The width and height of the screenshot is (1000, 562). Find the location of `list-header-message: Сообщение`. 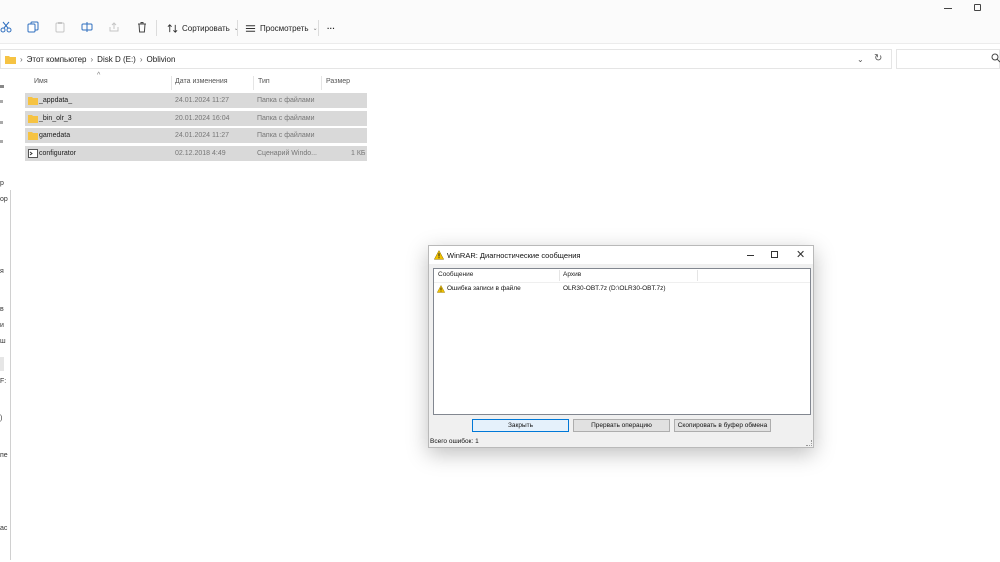

list-header-message: Сообщение is located at coordinates (455, 274).